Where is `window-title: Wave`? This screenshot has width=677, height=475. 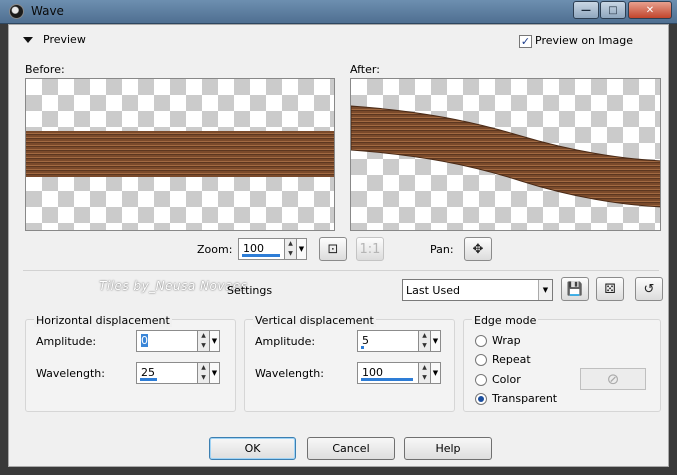 window-title: Wave is located at coordinates (47, 11).